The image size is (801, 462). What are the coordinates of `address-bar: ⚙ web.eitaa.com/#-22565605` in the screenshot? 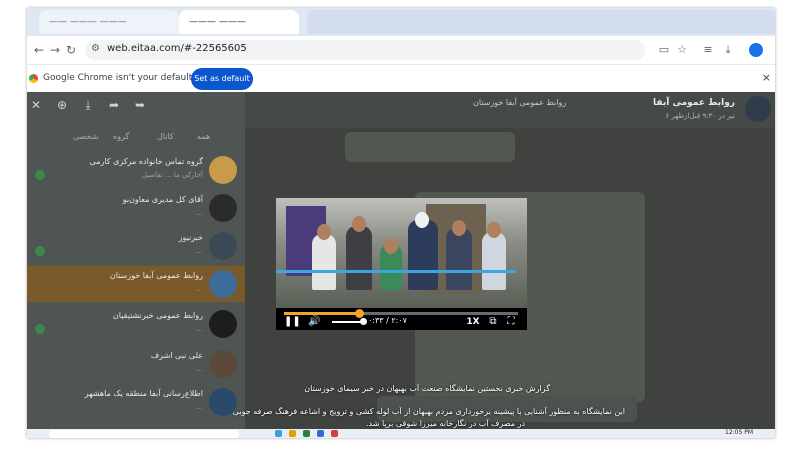 It's located at (365, 50).